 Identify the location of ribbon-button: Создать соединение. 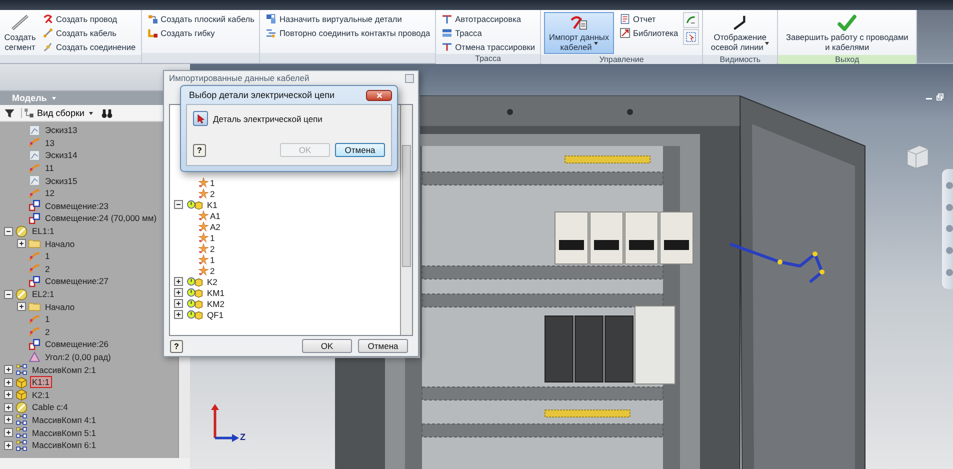
(89, 46).